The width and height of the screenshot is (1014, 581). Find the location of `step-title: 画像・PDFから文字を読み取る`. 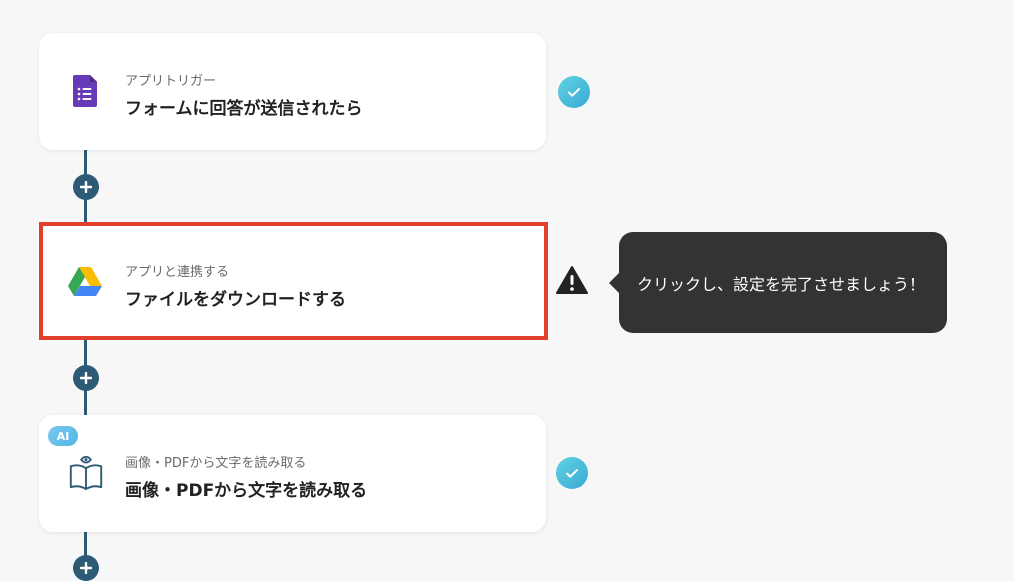

step-title: 画像・PDFから文字を読み取る is located at coordinates (246, 491).